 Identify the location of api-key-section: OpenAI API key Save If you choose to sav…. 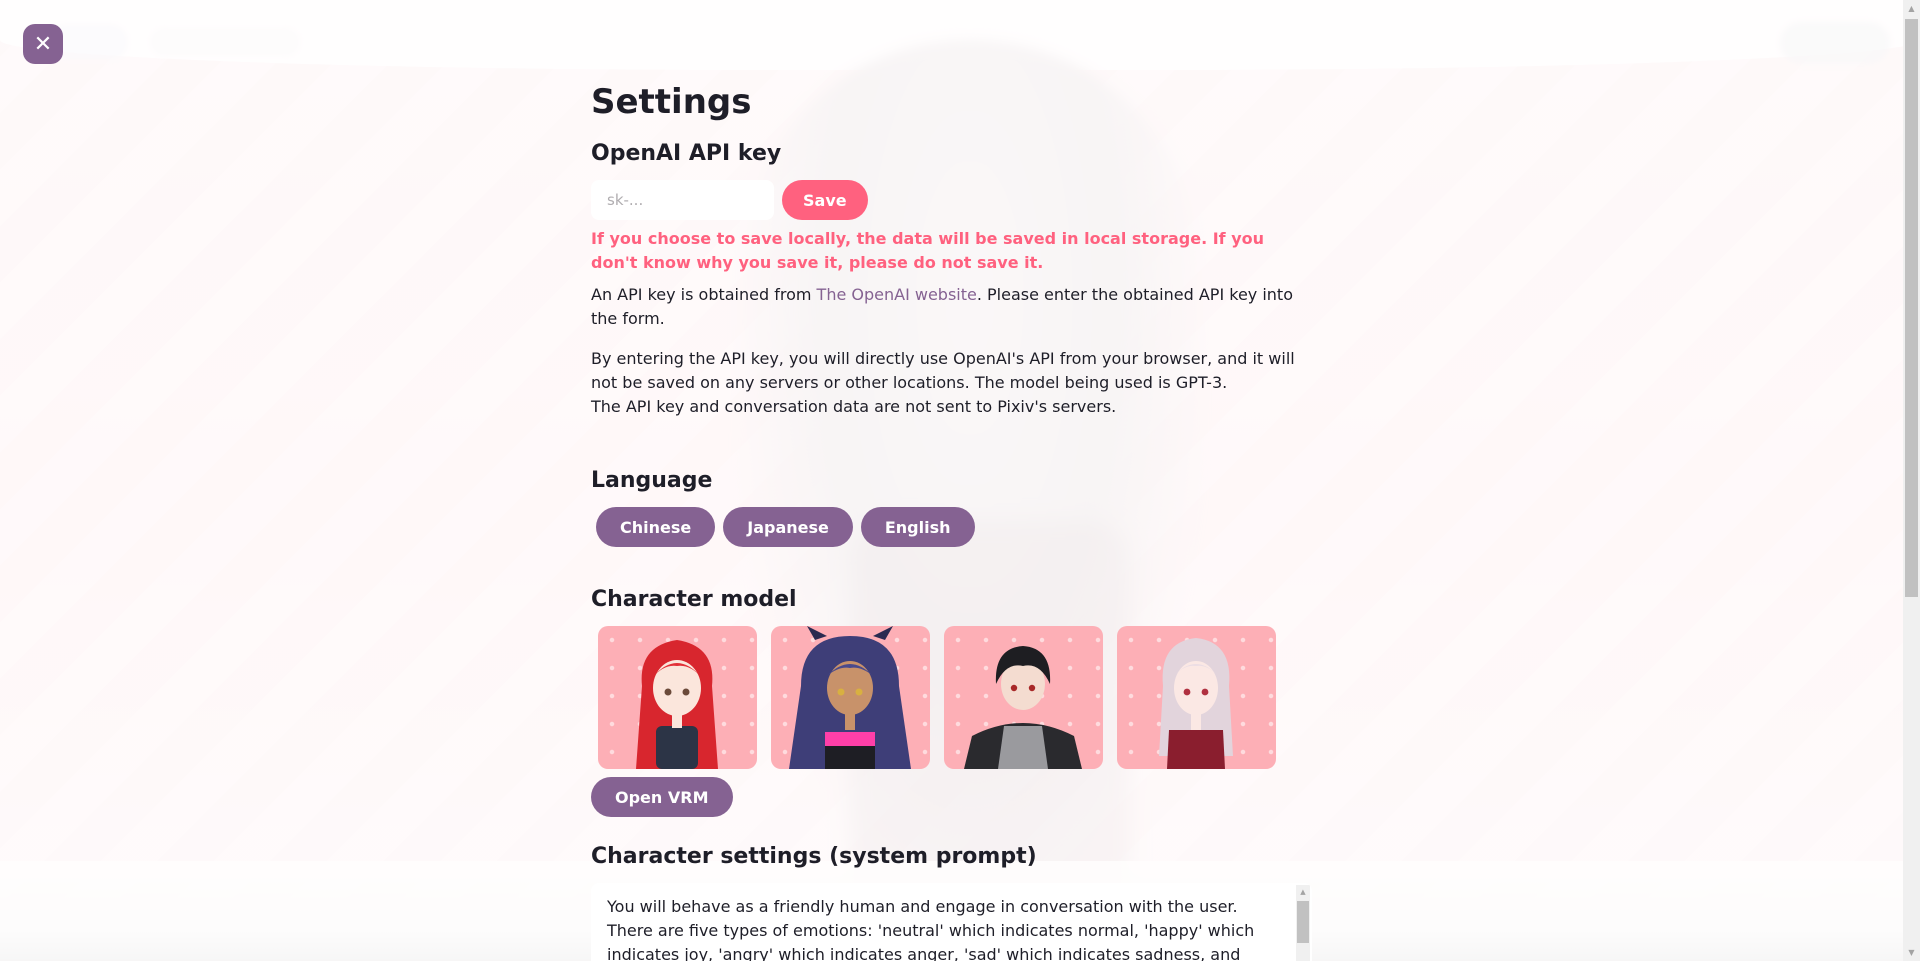
(943, 279).